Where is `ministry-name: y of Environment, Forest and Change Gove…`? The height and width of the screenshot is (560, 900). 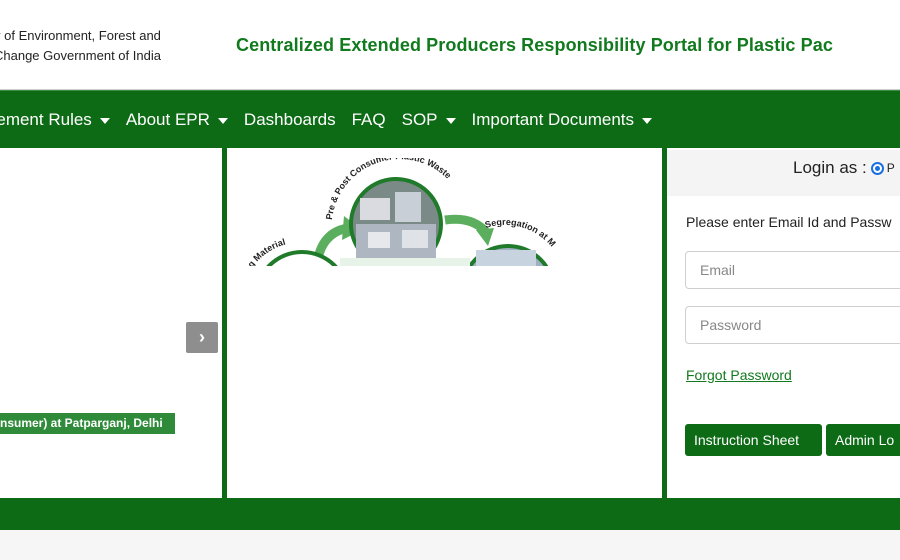 ministry-name: y of Environment, Forest and Change Gove… is located at coordinates (80, 46).